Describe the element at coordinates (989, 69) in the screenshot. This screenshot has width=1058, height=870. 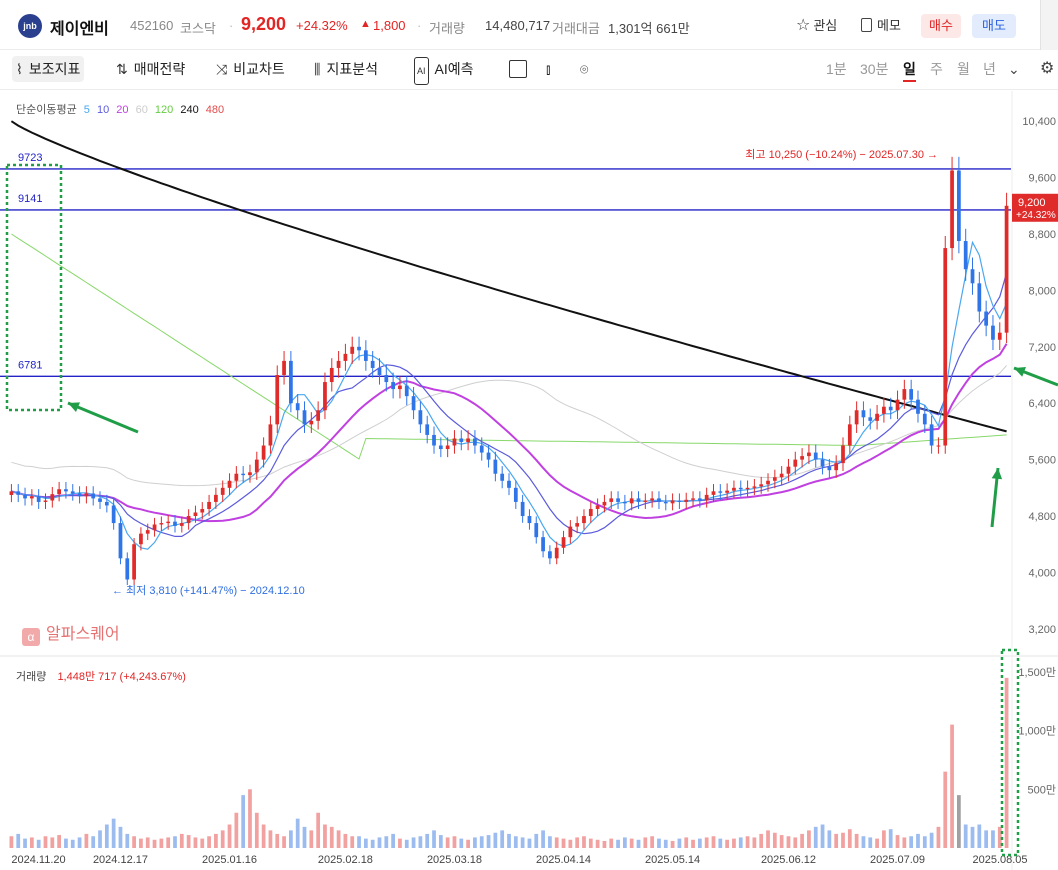
I see `timeframe-year: 년` at that location.